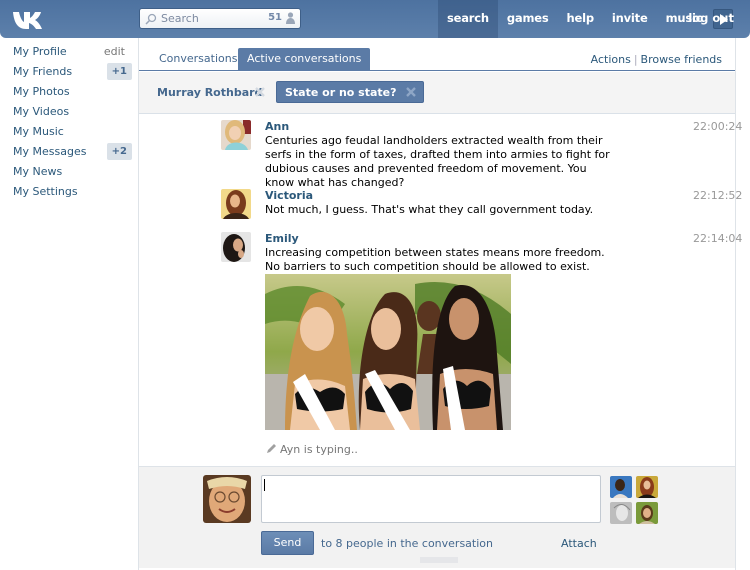 The width and height of the screenshot is (750, 570). Describe the element at coordinates (580, 19) in the screenshot. I see `nav-help: help` at that location.